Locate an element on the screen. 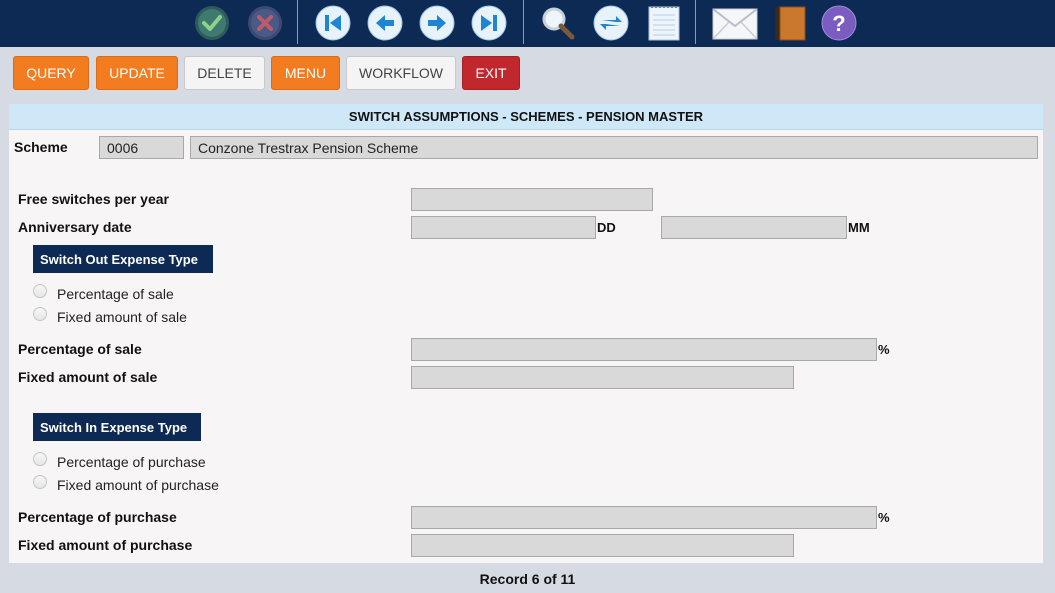  help-glyph: ? is located at coordinates (838, 23).